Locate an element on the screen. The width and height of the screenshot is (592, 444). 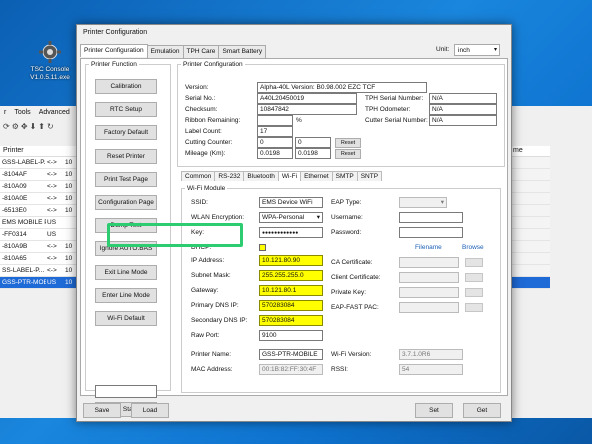
column-header-printer: Printer is located at coordinates (39, 151).